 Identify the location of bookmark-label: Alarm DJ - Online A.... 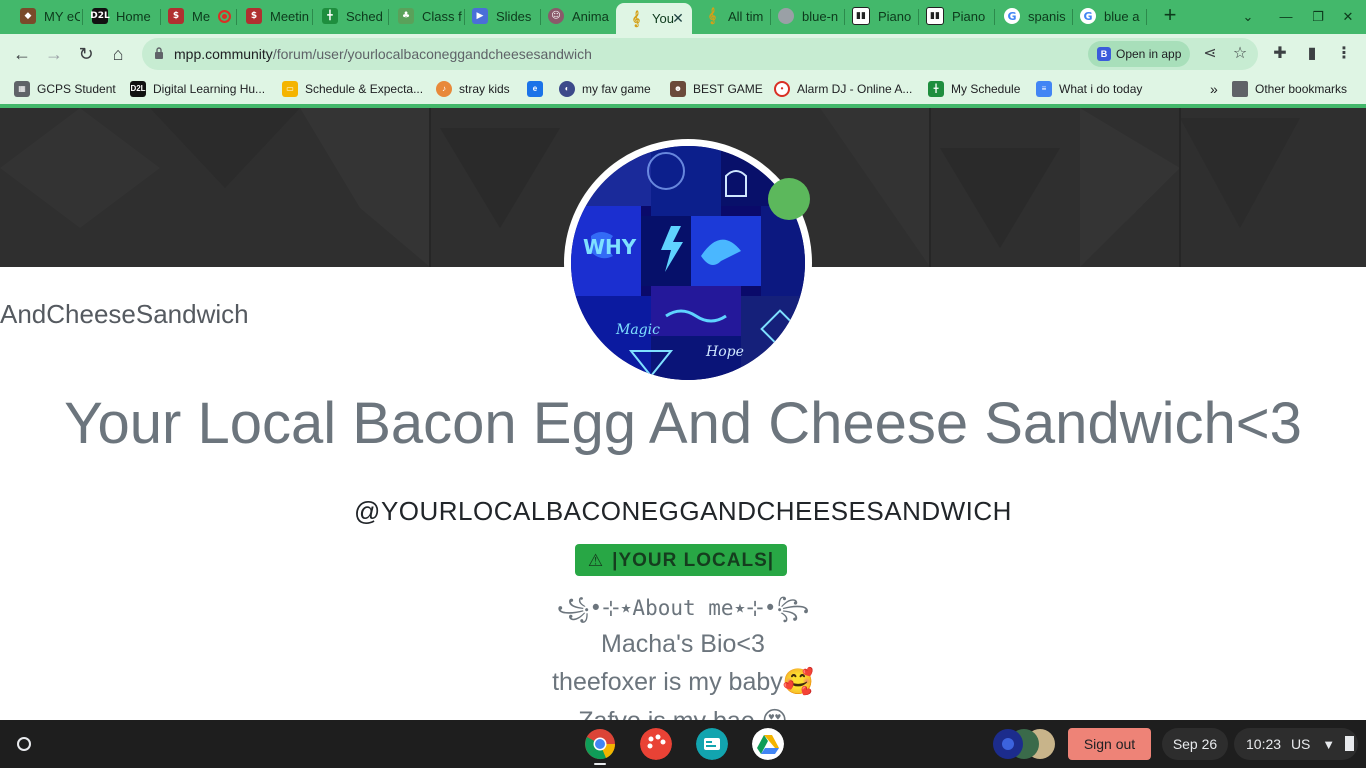
(855, 89).